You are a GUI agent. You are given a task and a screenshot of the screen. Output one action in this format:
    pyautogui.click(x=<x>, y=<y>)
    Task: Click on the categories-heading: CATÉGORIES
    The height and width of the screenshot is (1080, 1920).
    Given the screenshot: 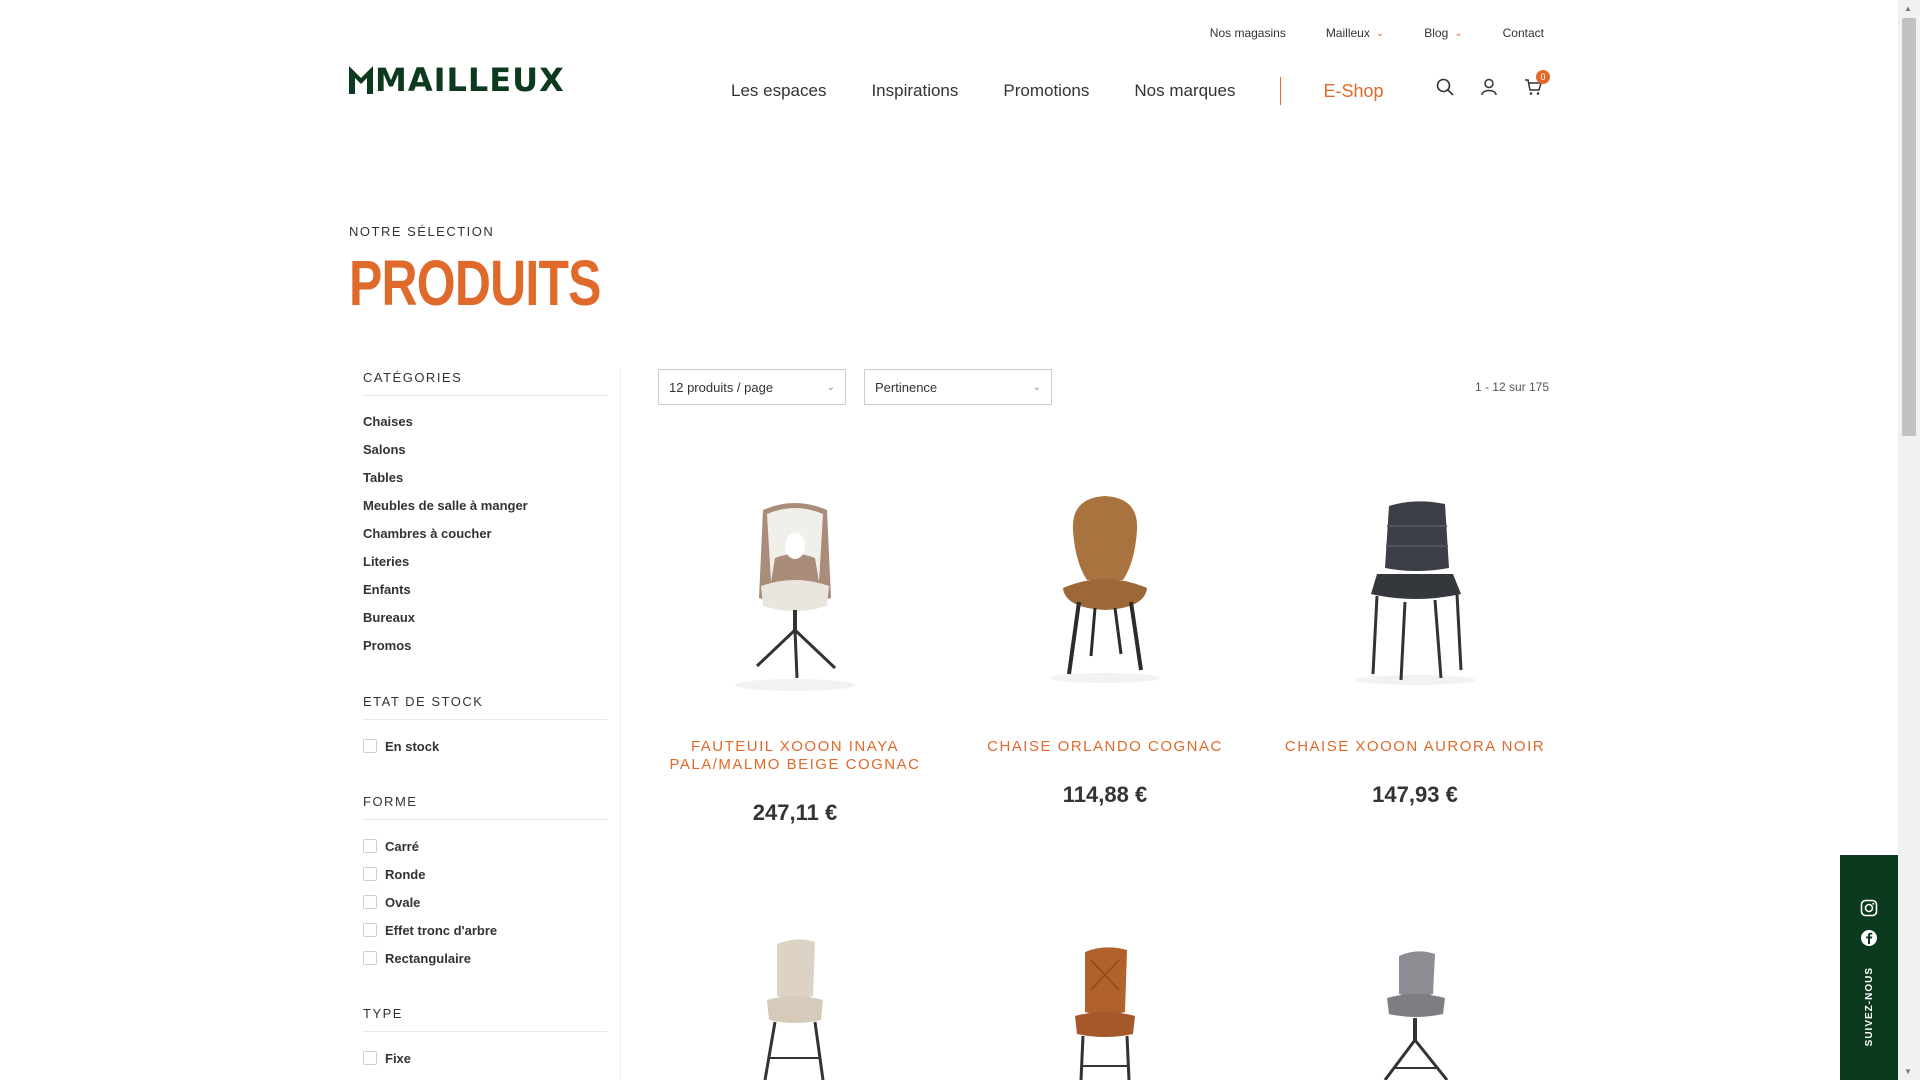 What is the action you would take?
    pyautogui.click(x=485, y=383)
    